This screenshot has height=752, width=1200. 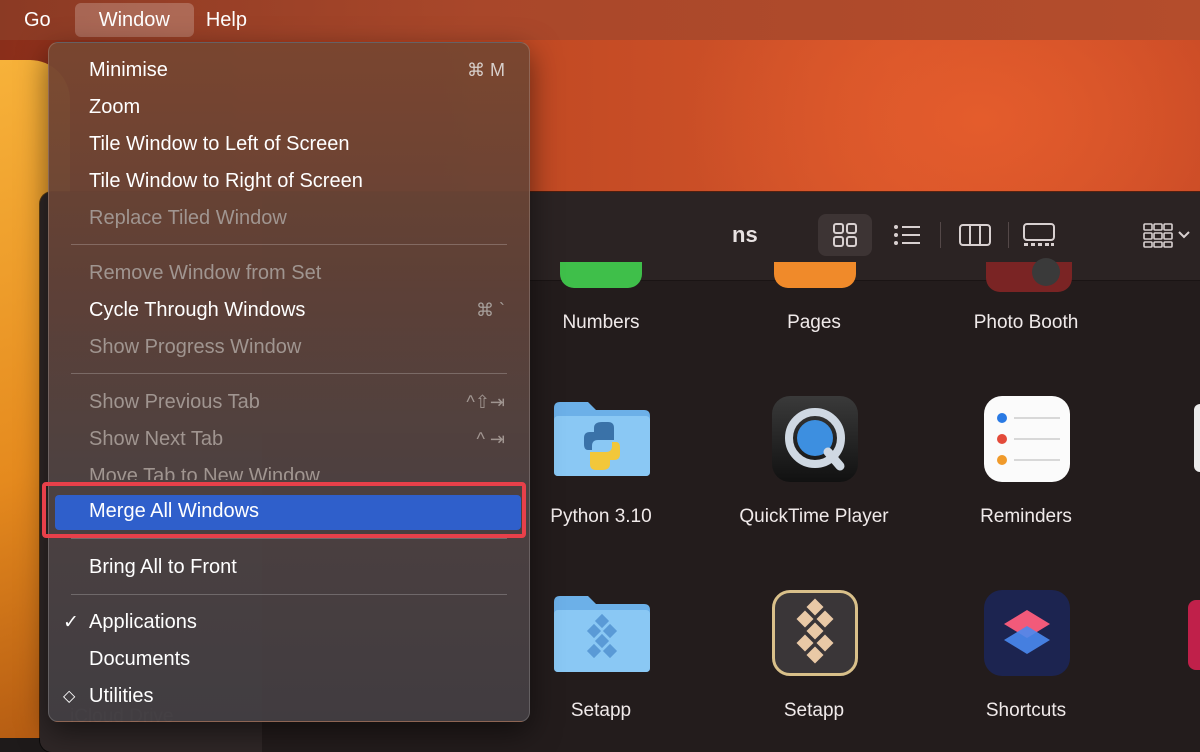 What do you see at coordinates (1026, 516) in the screenshot?
I see `app-label: Reminders` at bounding box center [1026, 516].